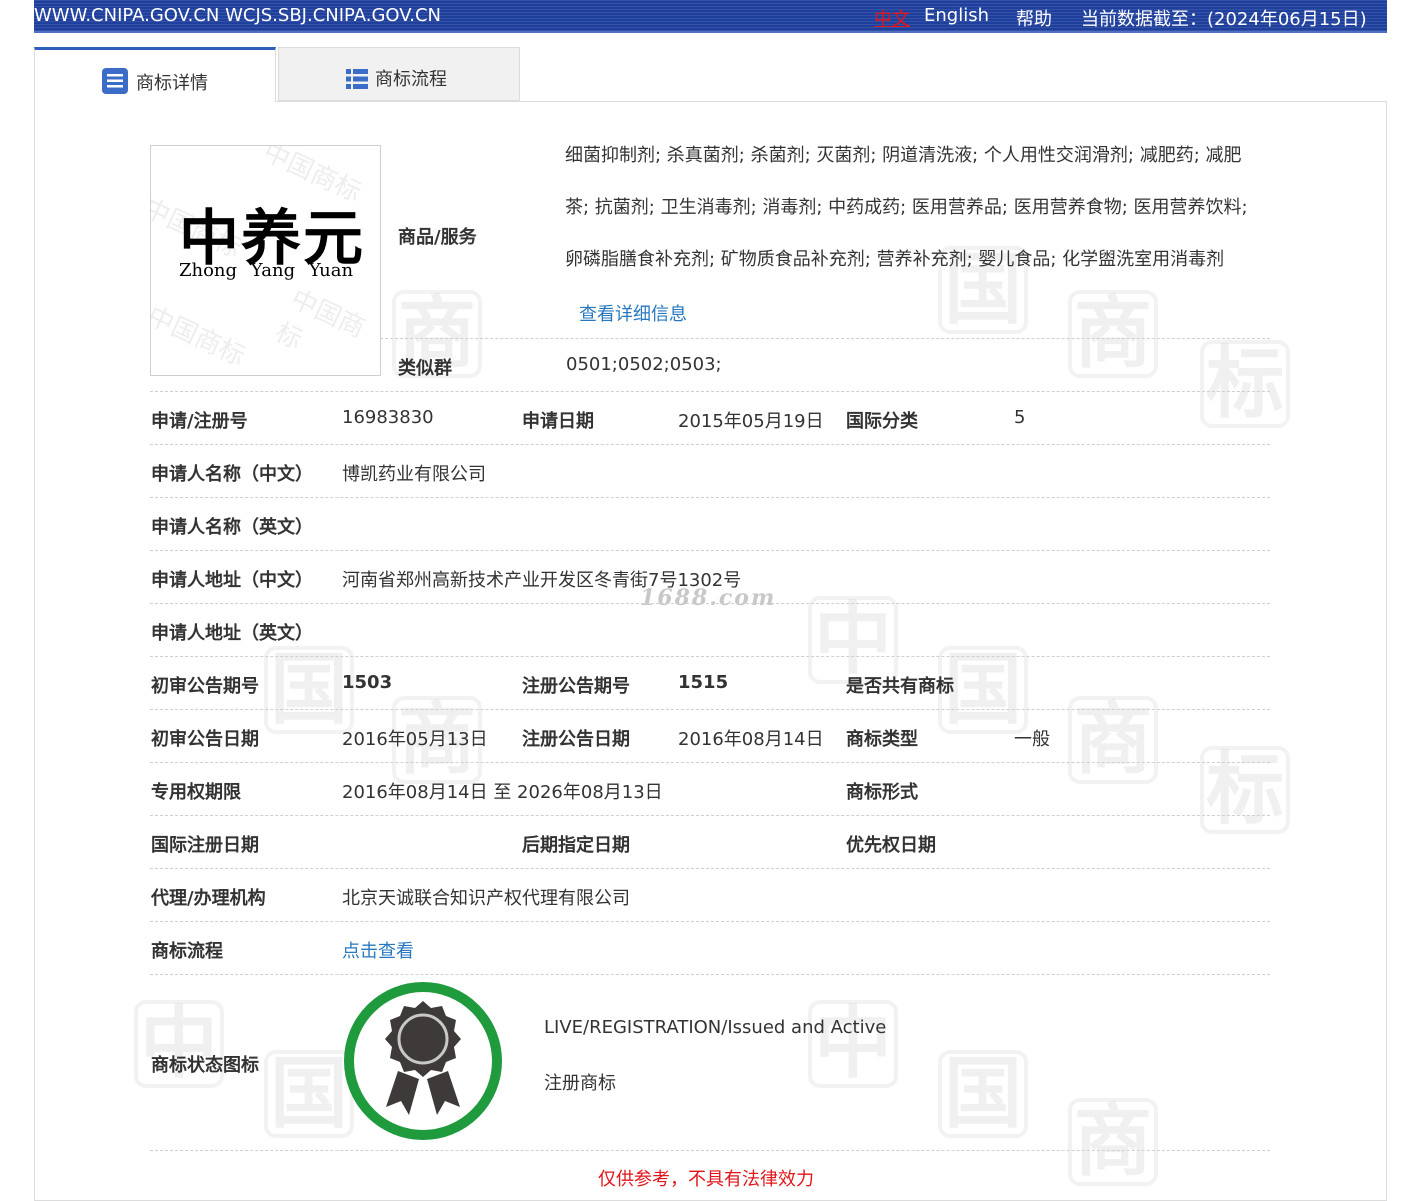 The image size is (1420, 1201). I want to click on status-chinese: 注册商标, so click(580, 1083).